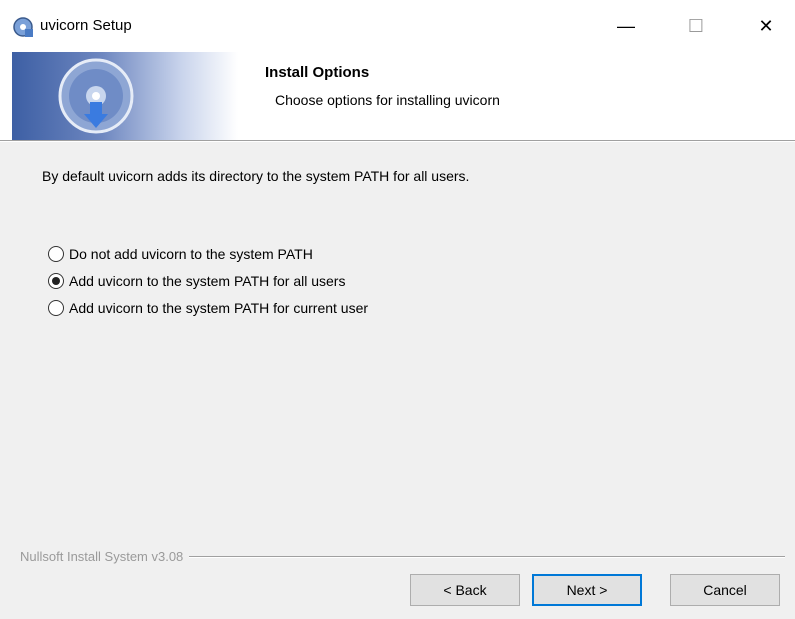  I want to click on minimize-icon: —, so click(626, 25).